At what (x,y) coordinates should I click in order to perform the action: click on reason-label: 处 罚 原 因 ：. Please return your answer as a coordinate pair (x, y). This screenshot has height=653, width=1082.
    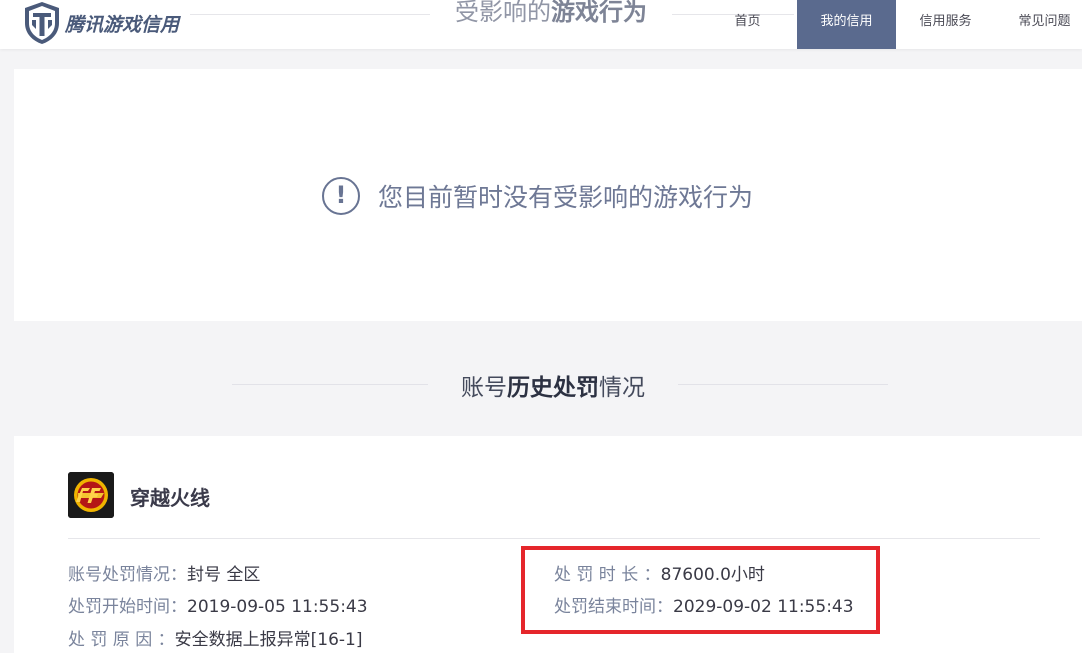
    Looking at the image, I should click on (121, 640).